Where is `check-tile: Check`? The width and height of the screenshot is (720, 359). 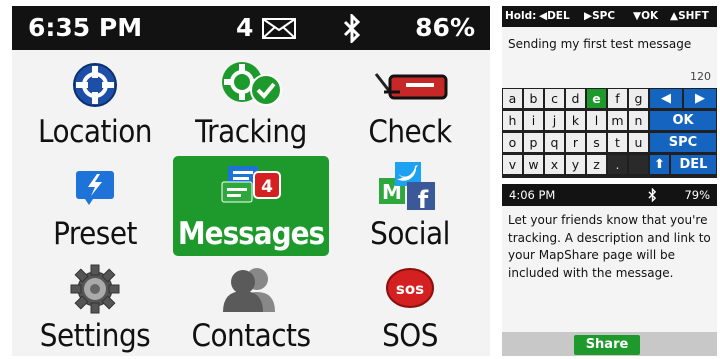 check-tile: Check is located at coordinates (410, 104).